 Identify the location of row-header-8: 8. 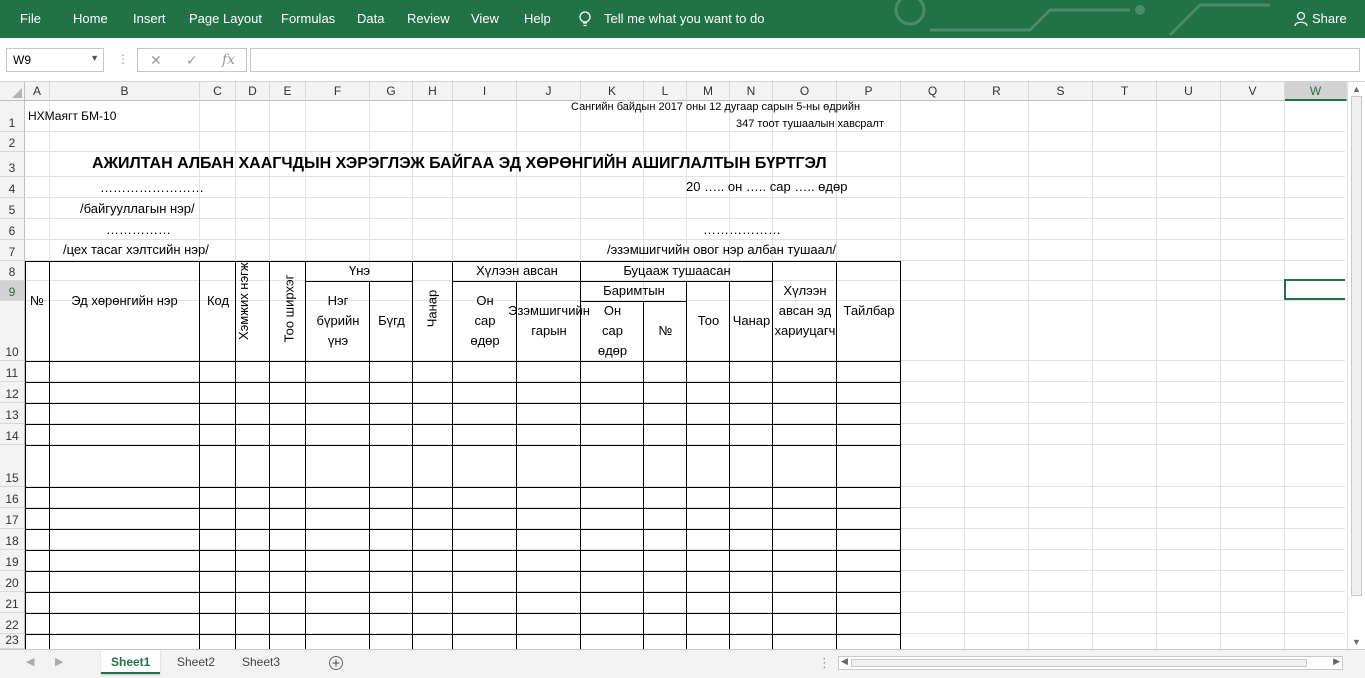
(12, 271).